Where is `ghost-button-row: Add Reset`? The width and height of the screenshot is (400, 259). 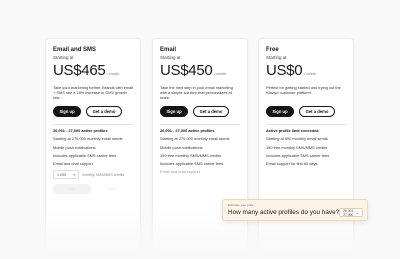
ghost-button-row: Add Reset is located at coordinates (93, 189).